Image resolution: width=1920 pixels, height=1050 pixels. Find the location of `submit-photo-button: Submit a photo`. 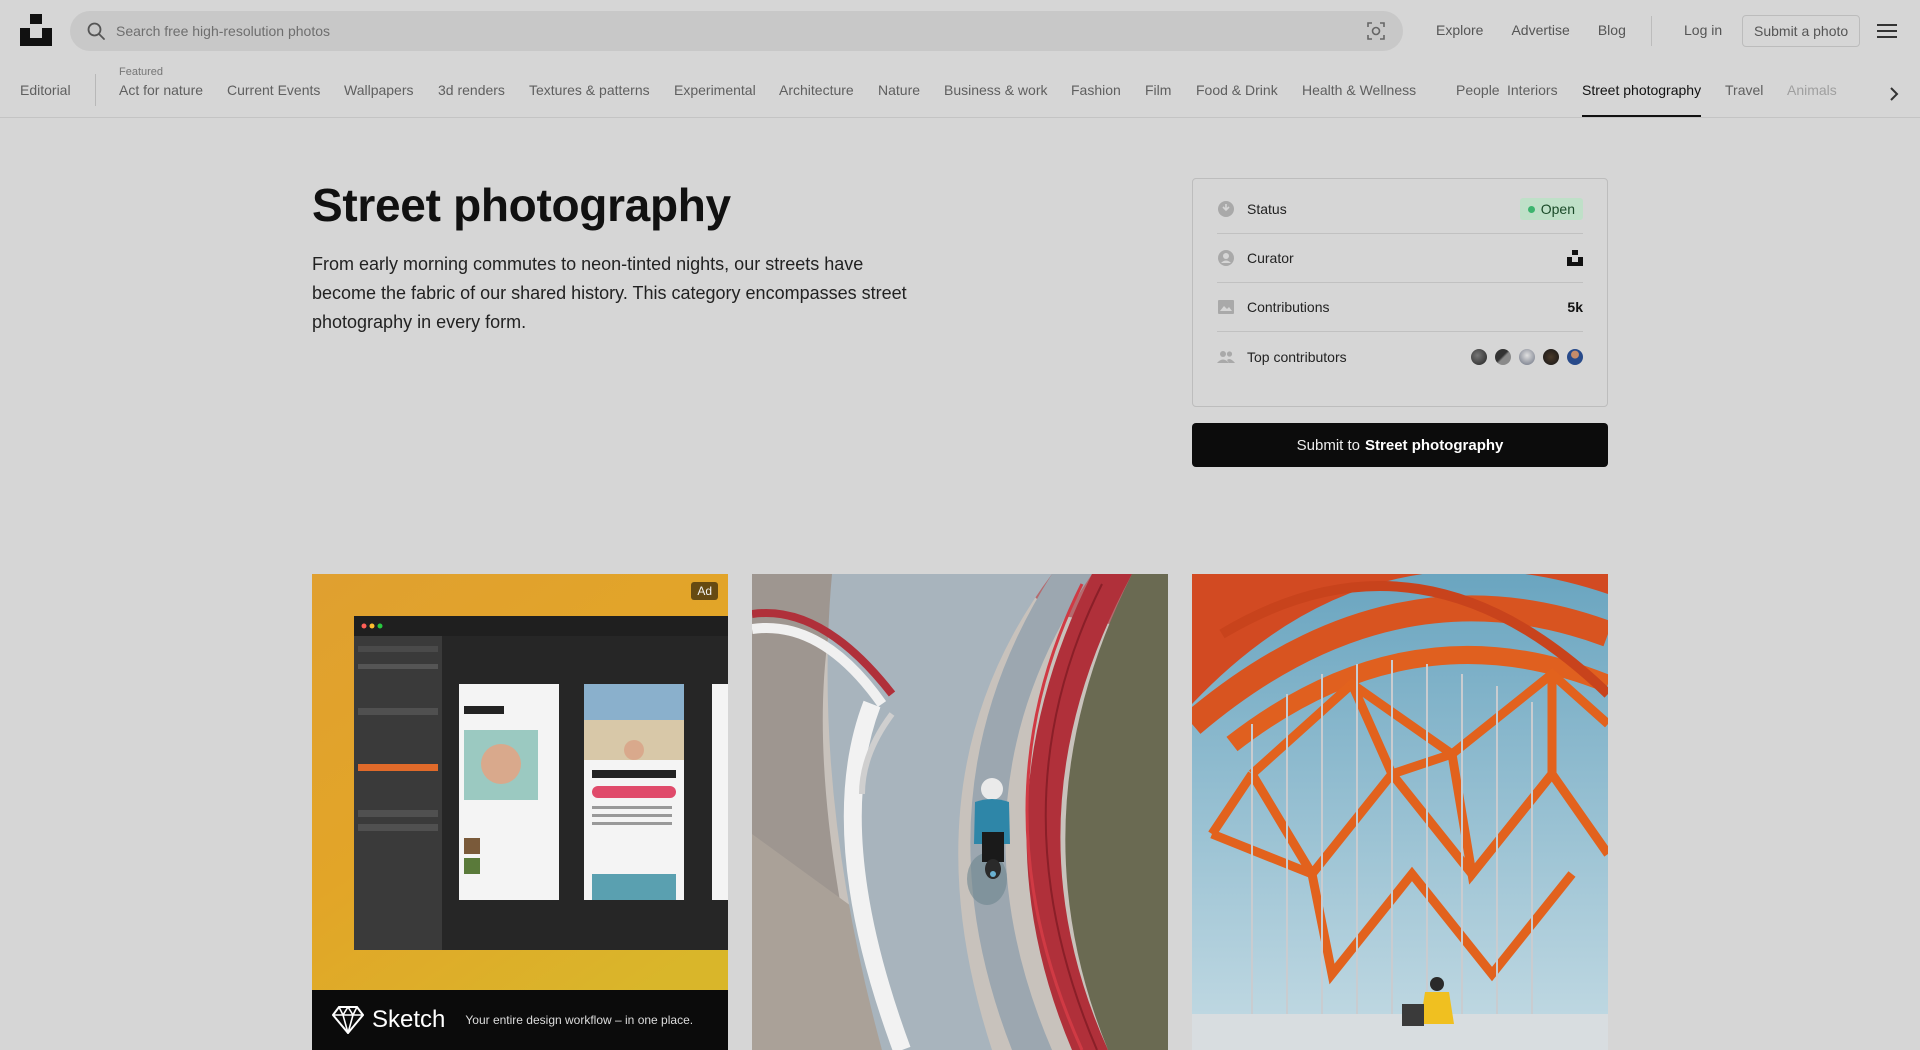

submit-photo-button: Submit a photo is located at coordinates (1801, 31).